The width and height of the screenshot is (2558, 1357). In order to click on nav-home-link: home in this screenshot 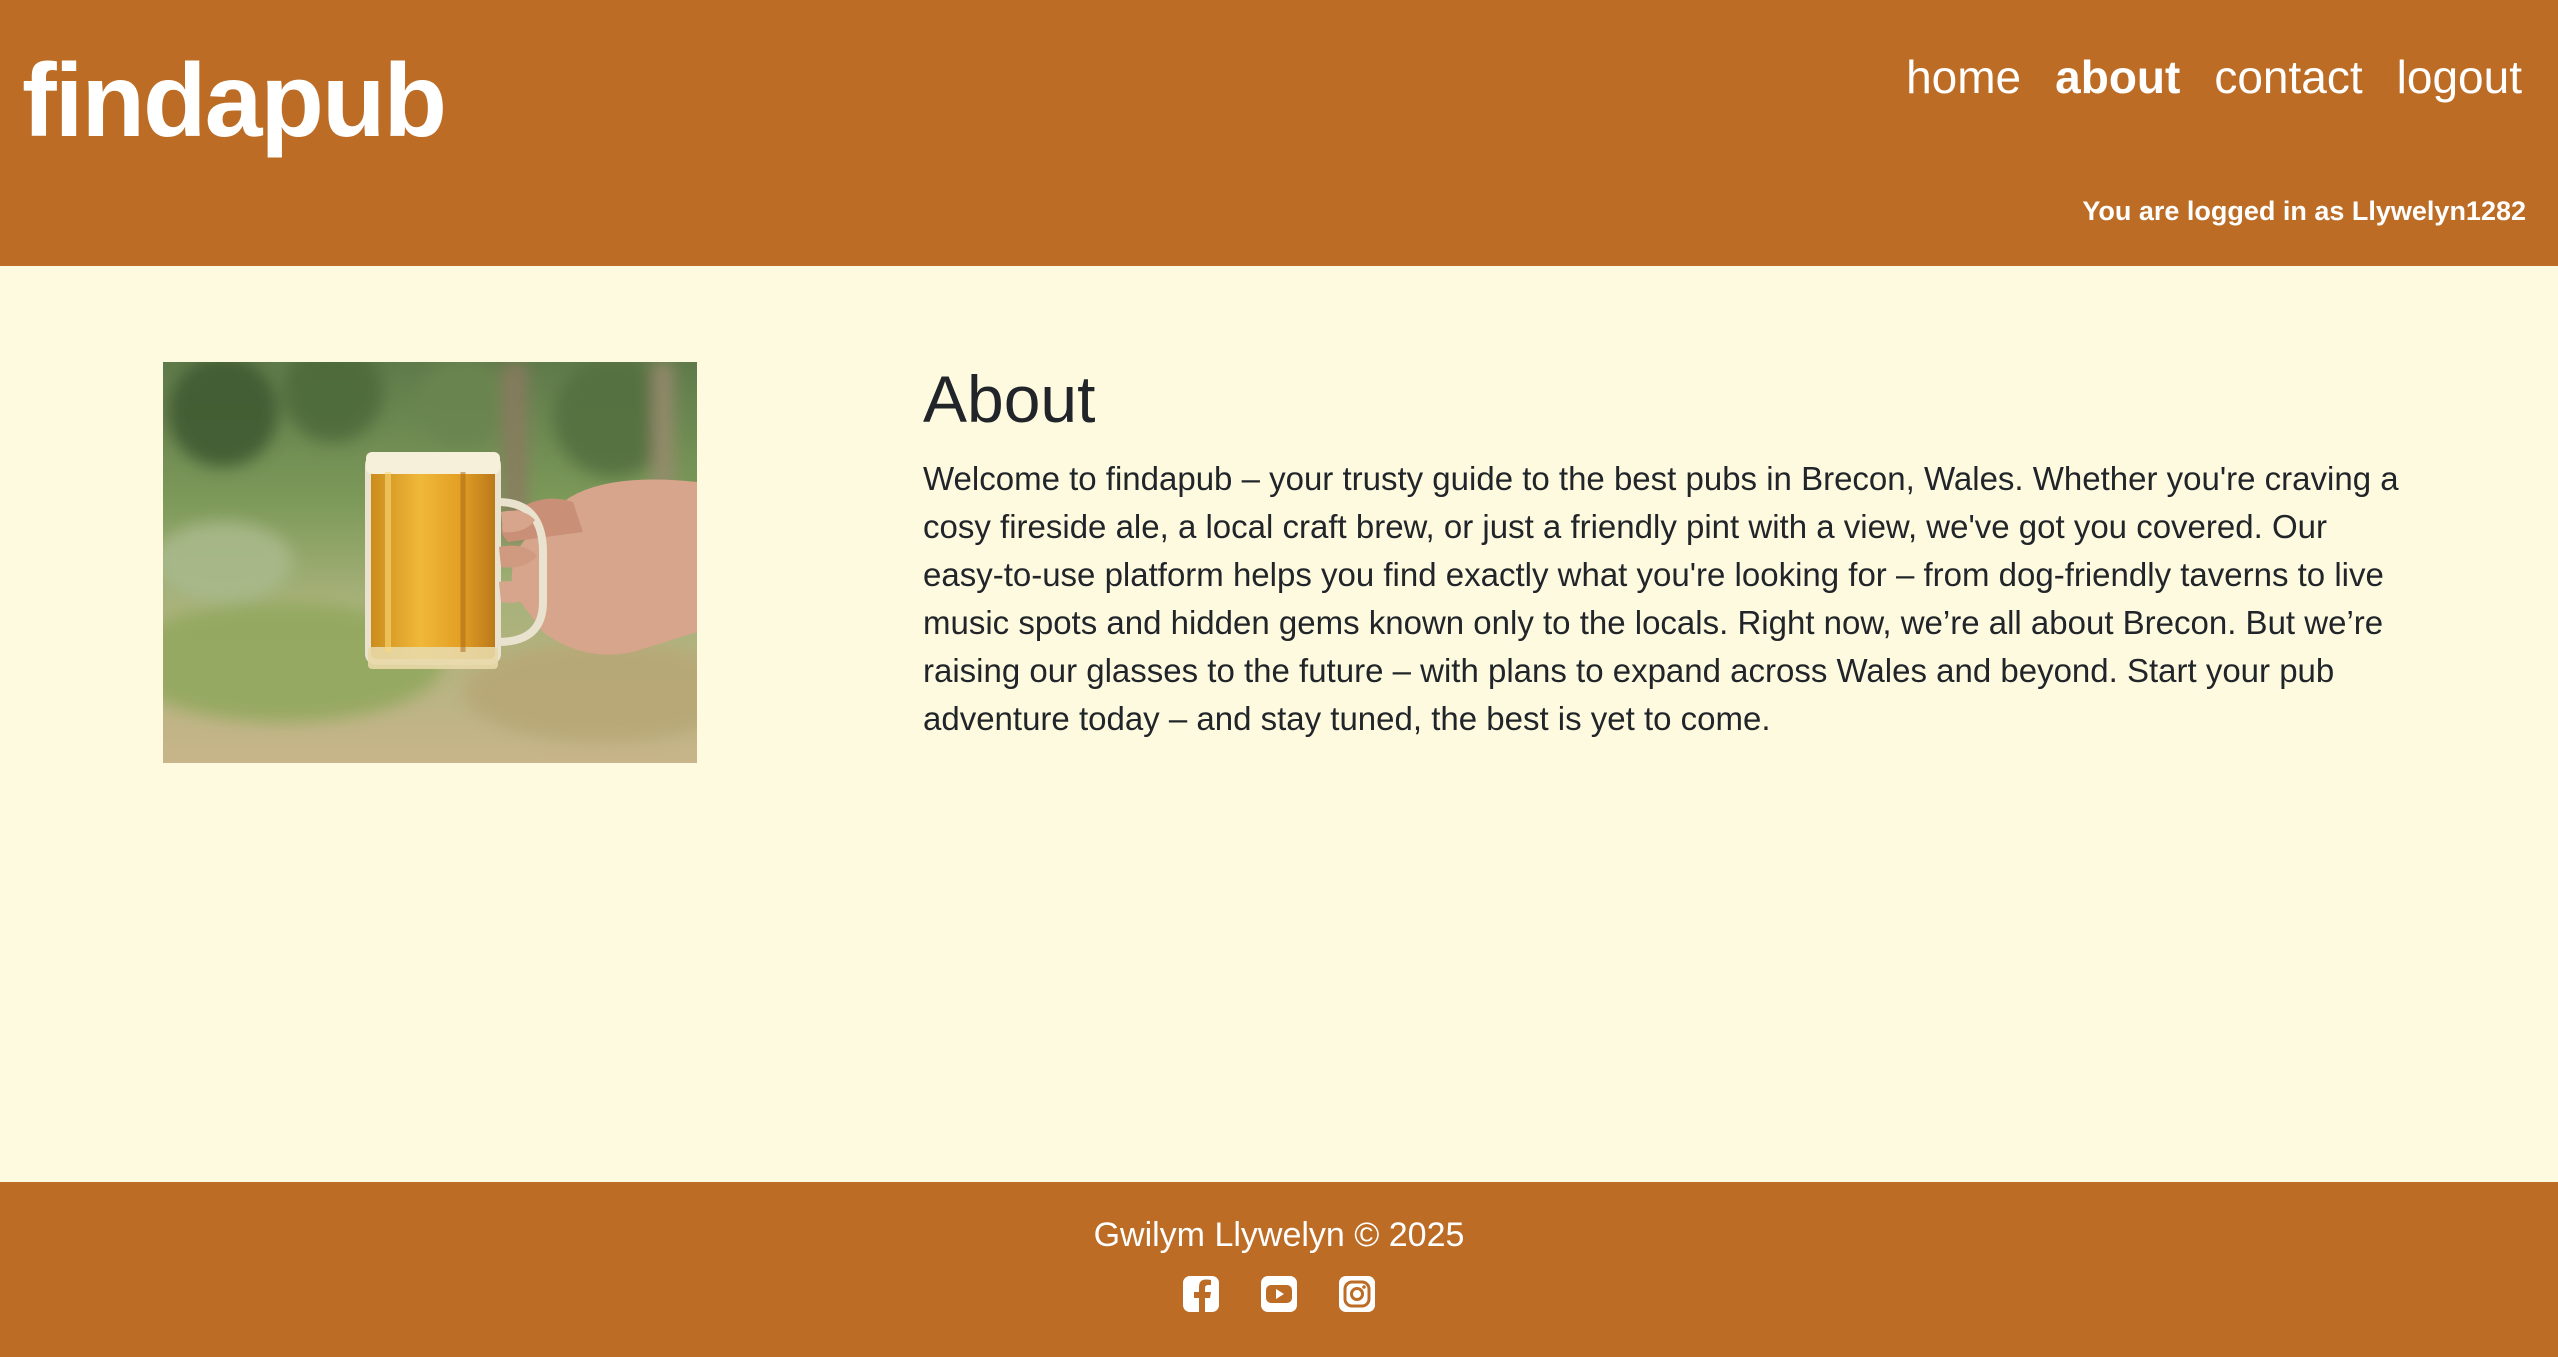, I will do `click(1963, 77)`.